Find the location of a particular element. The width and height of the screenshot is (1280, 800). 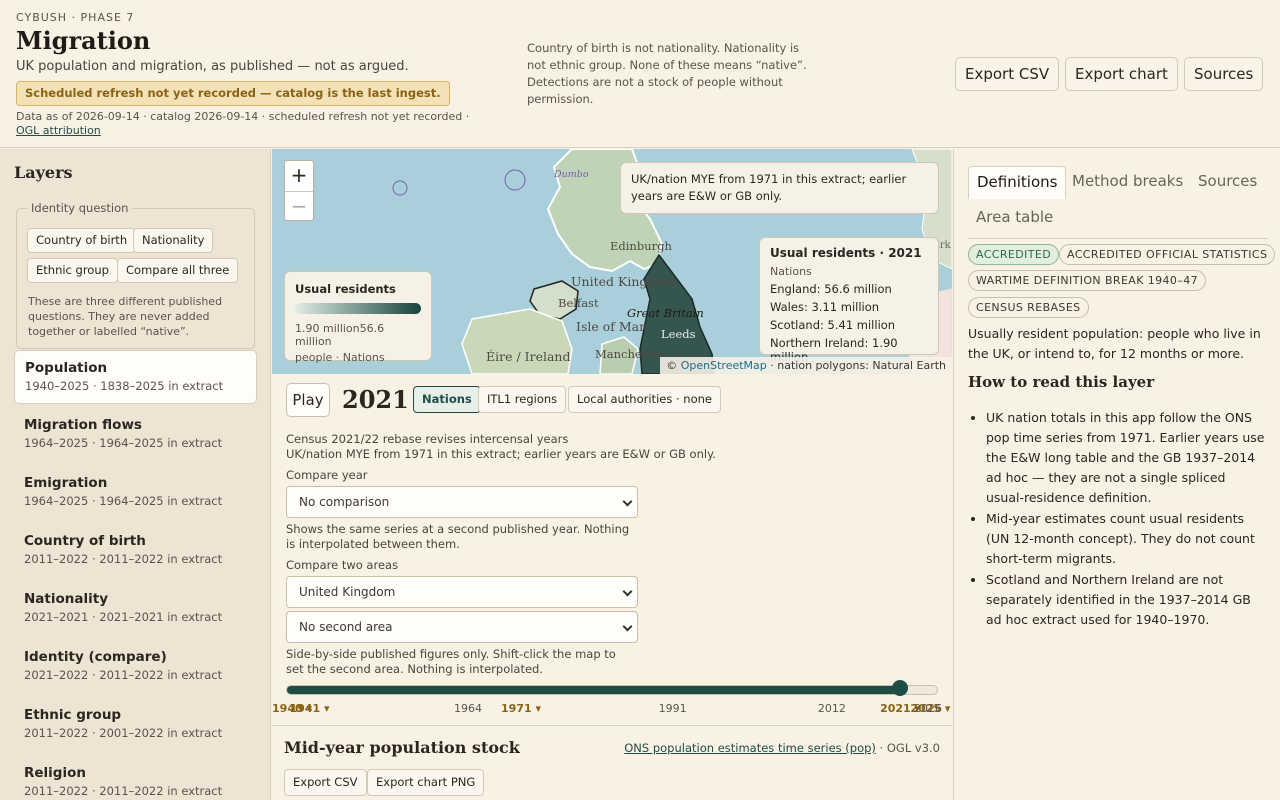

compare-all-three-button: Compare all three is located at coordinates (178, 270).